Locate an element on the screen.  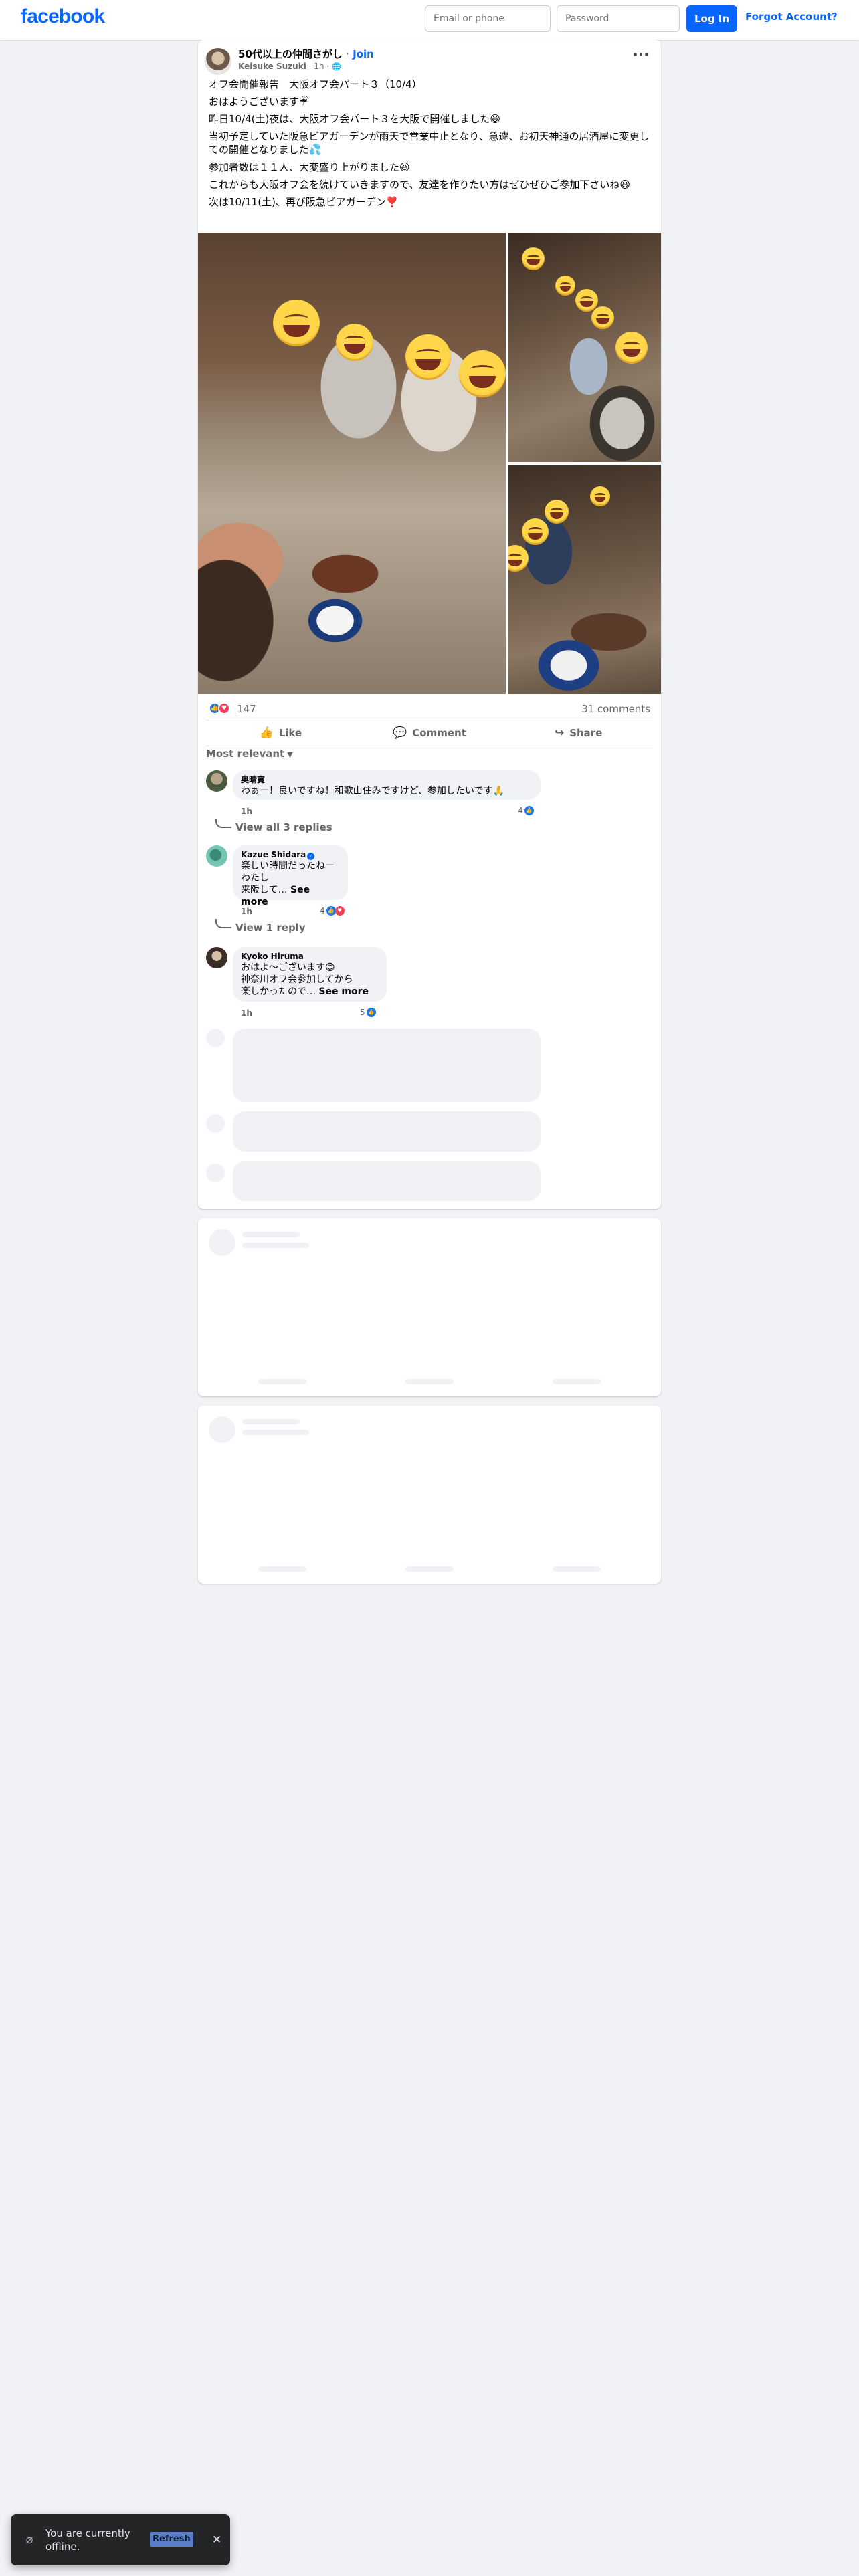
reaction-count: 147 is located at coordinates (247, 709).